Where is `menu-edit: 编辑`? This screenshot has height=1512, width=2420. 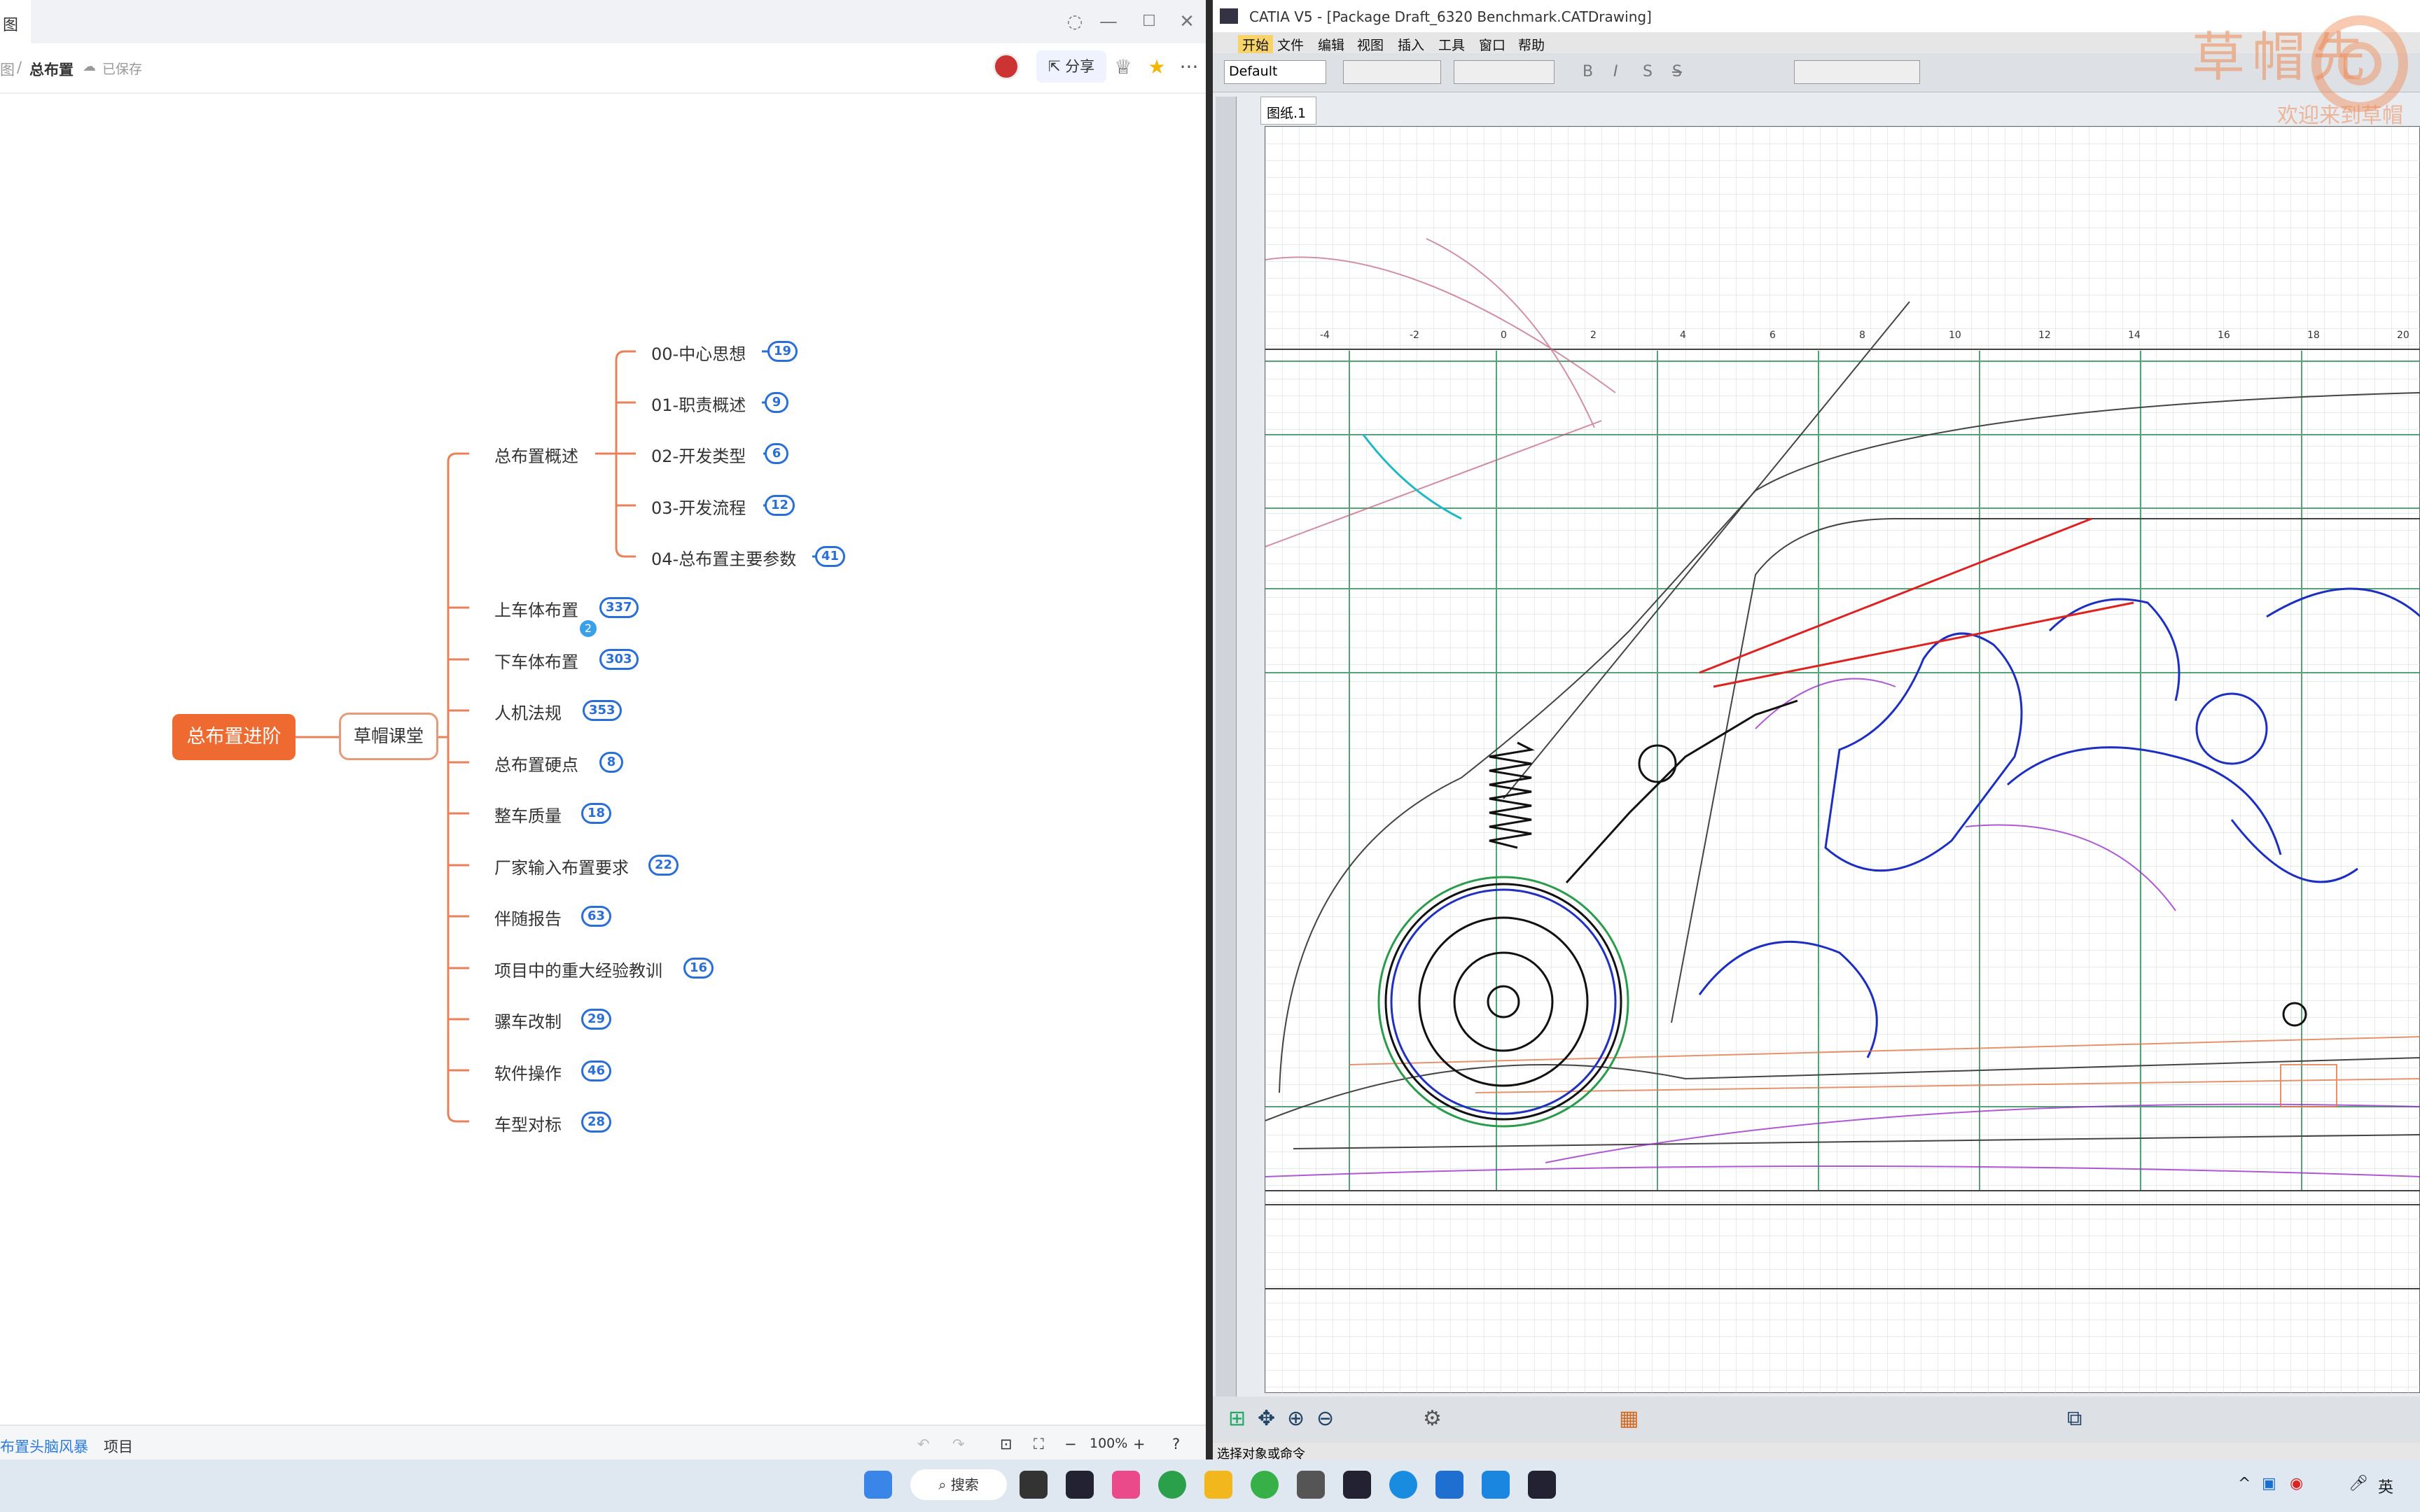
menu-edit: 编辑 is located at coordinates (1331, 44).